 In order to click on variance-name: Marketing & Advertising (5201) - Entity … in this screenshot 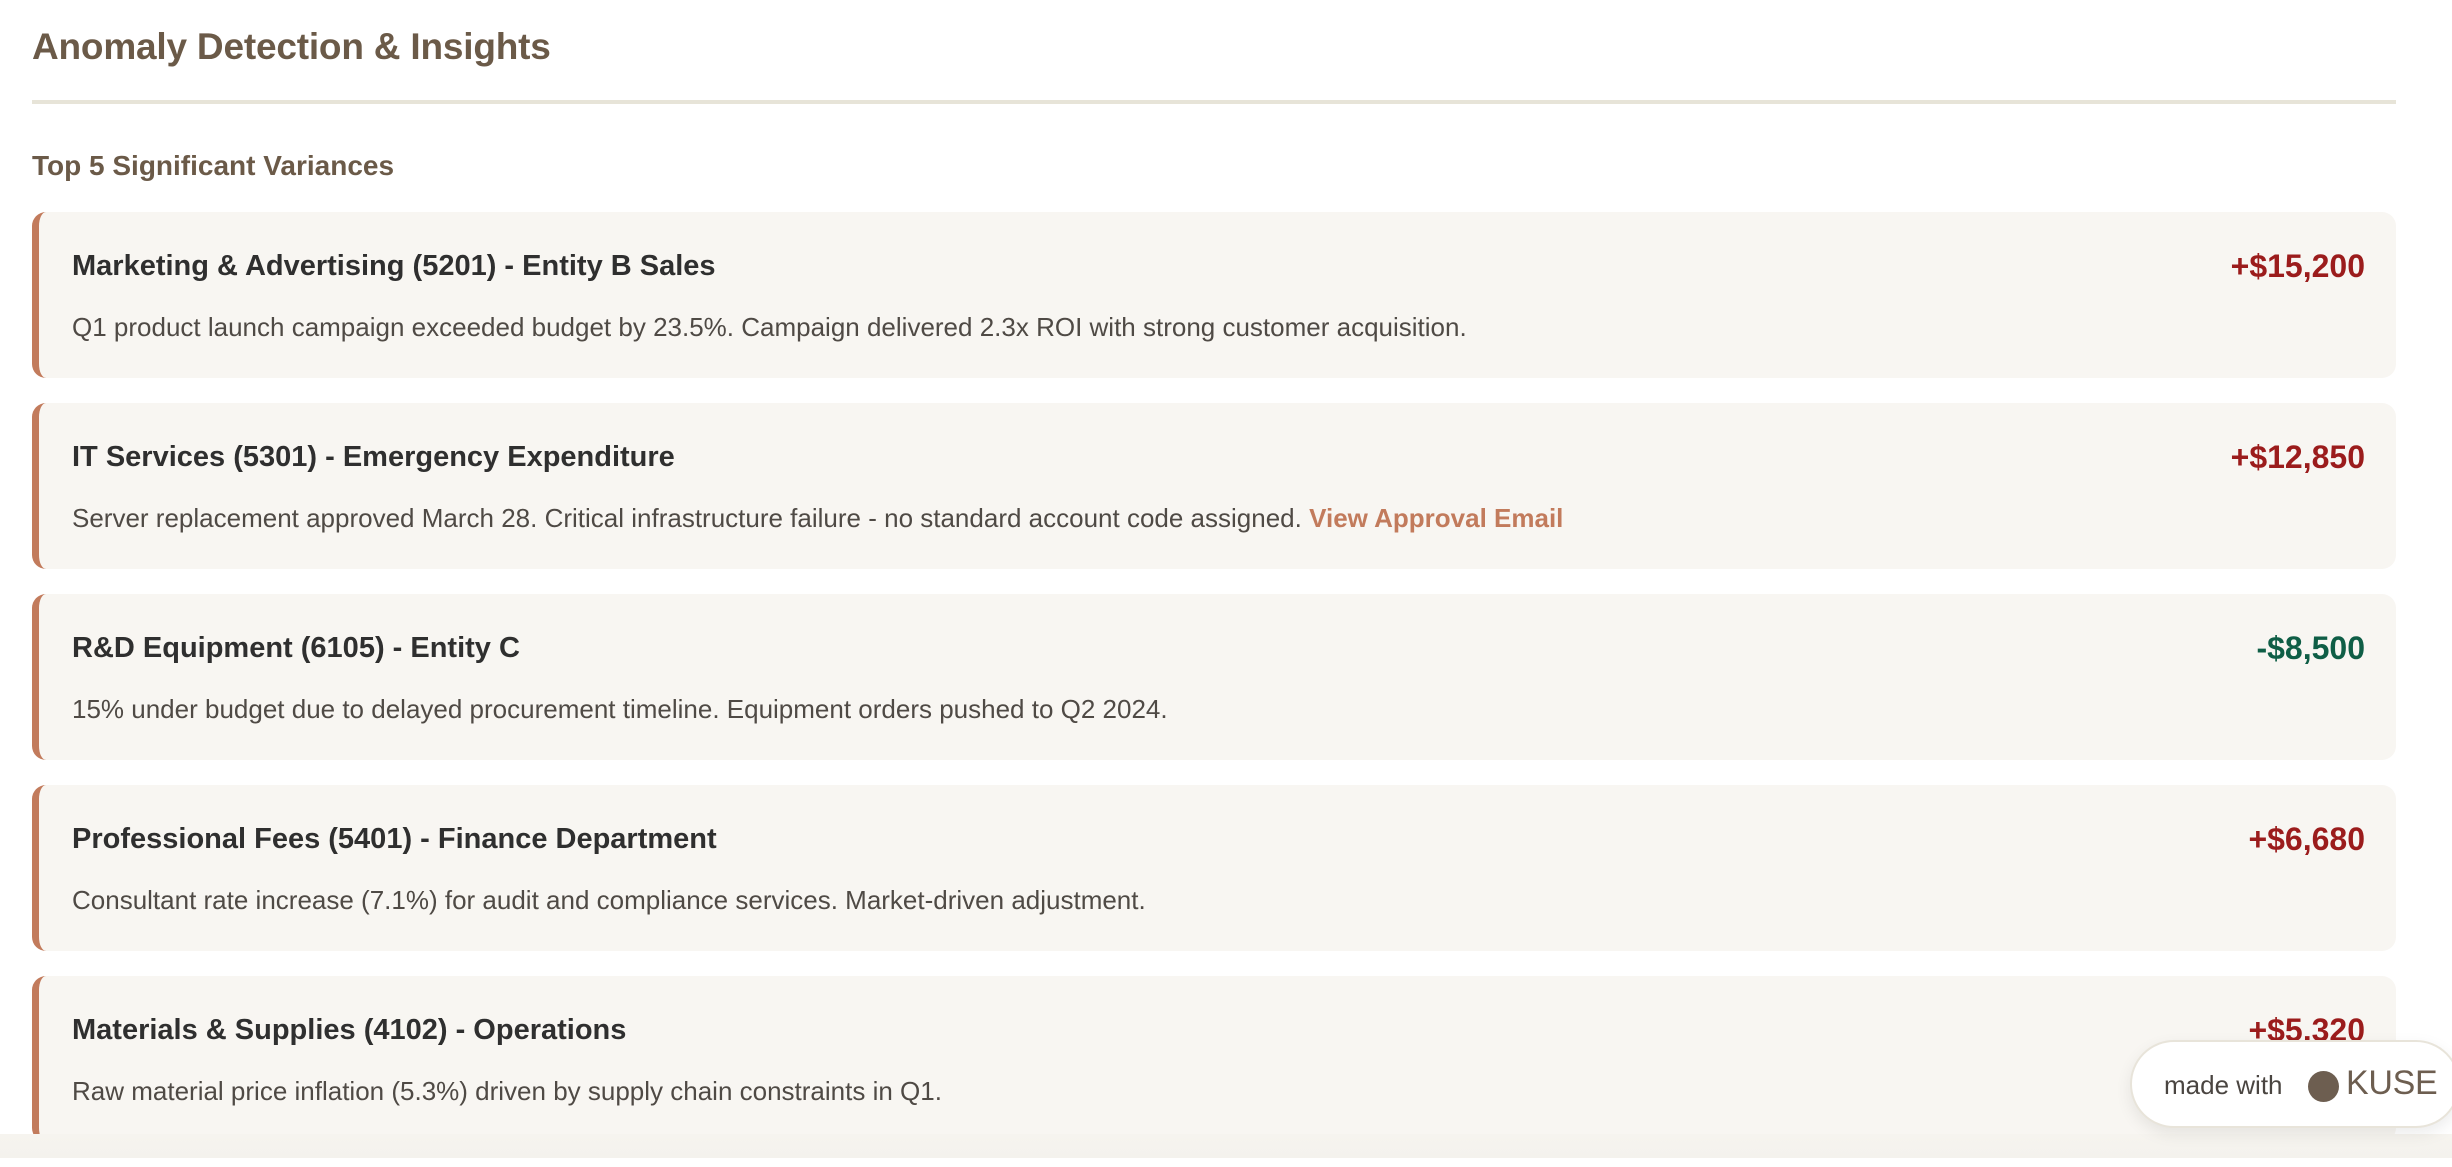, I will do `click(394, 266)`.